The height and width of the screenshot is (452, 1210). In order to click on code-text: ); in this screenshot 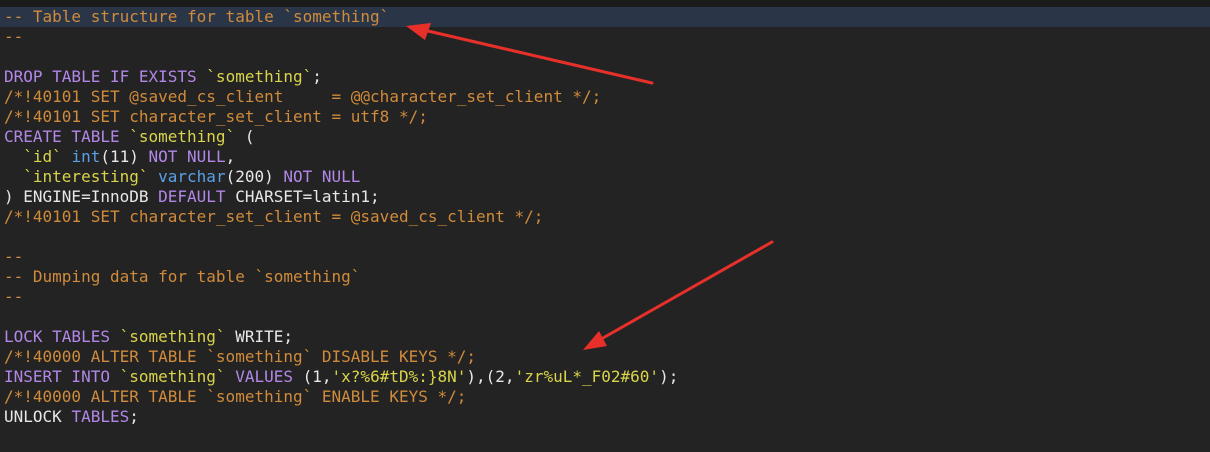, I will do `click(669, 376)`.